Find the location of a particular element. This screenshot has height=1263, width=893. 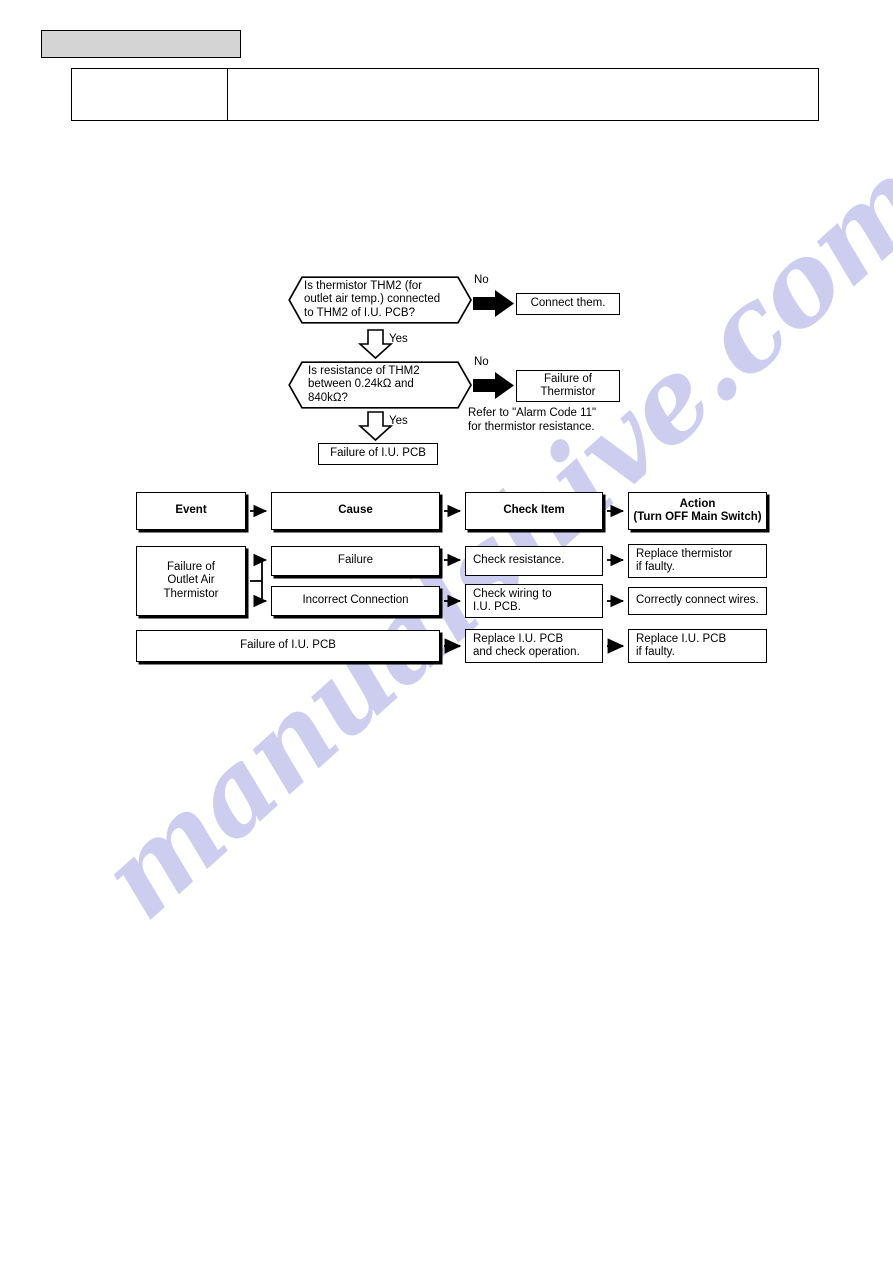

row1-branch-connector is located at coordinates (259, 580).